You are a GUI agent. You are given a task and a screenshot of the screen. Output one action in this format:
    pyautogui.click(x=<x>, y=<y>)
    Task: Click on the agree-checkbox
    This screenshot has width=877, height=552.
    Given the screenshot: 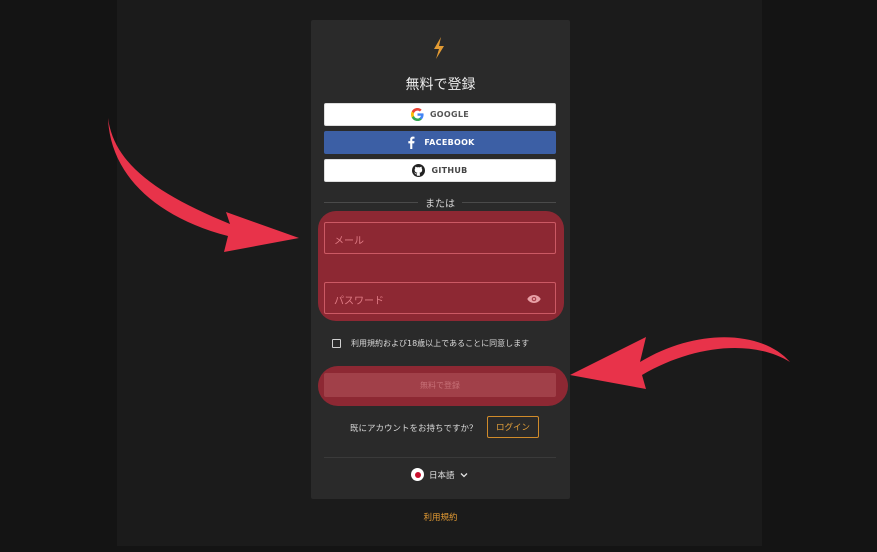 What is the action you would take?
    pyautogui.click(x=336, y=343)
    